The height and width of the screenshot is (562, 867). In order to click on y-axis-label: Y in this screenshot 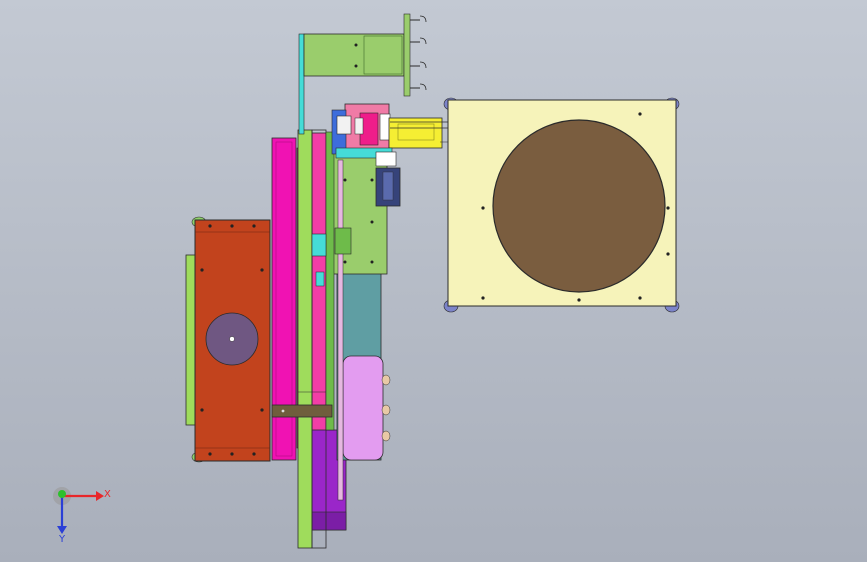, I will do `click(62, 539)`.